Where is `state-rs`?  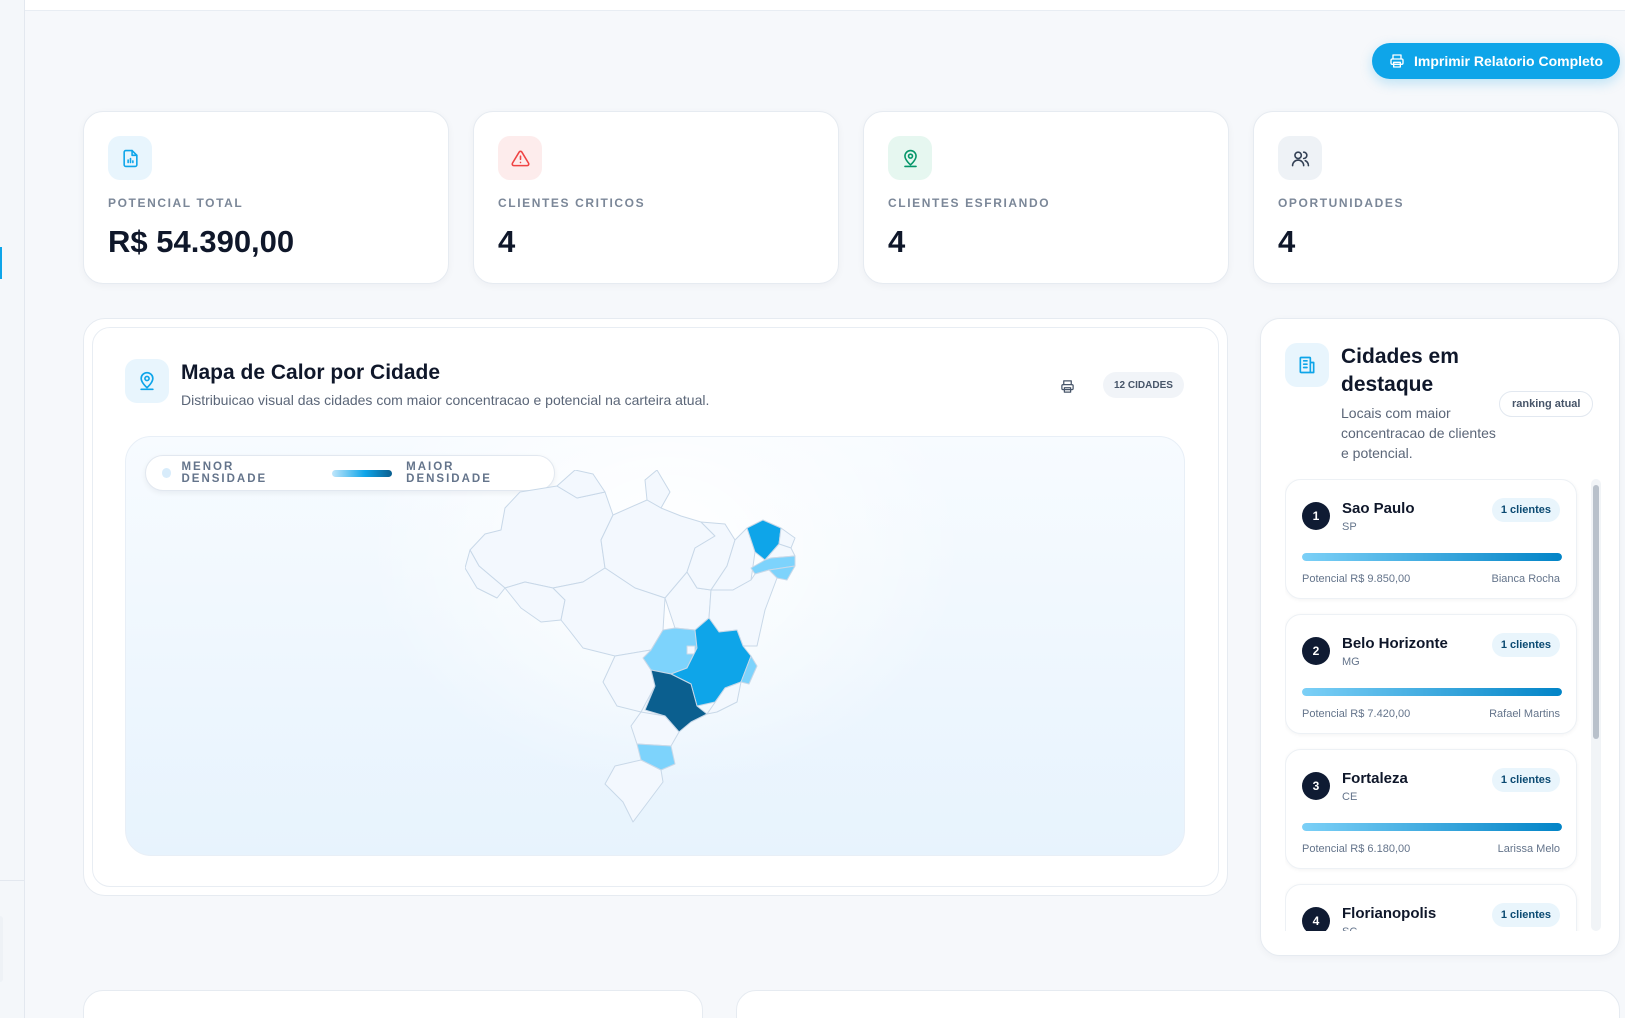
state-rs is located at coordinates (634, 791).